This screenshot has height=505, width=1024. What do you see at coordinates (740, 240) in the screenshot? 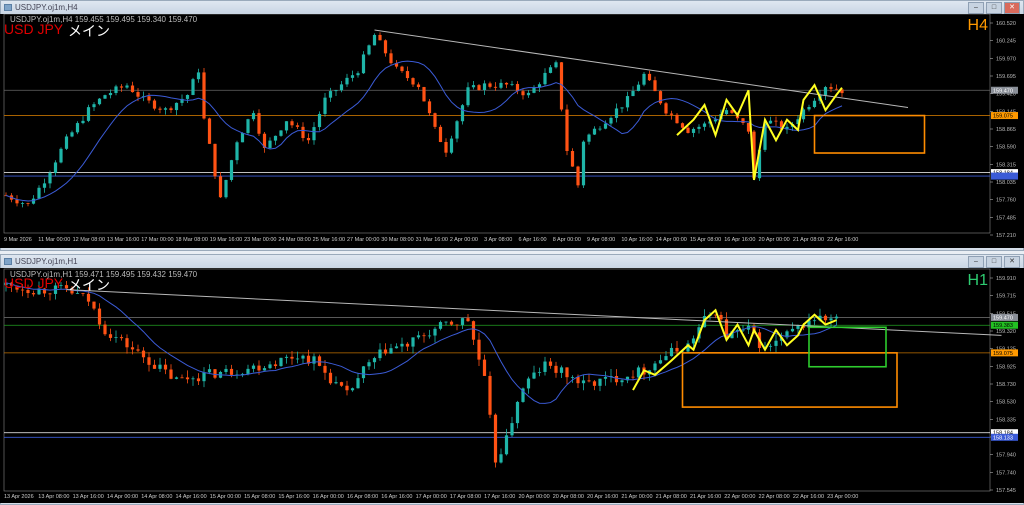
I see `time-tick-label: 16 Apr 16:00` at bounding box center [740, 240].